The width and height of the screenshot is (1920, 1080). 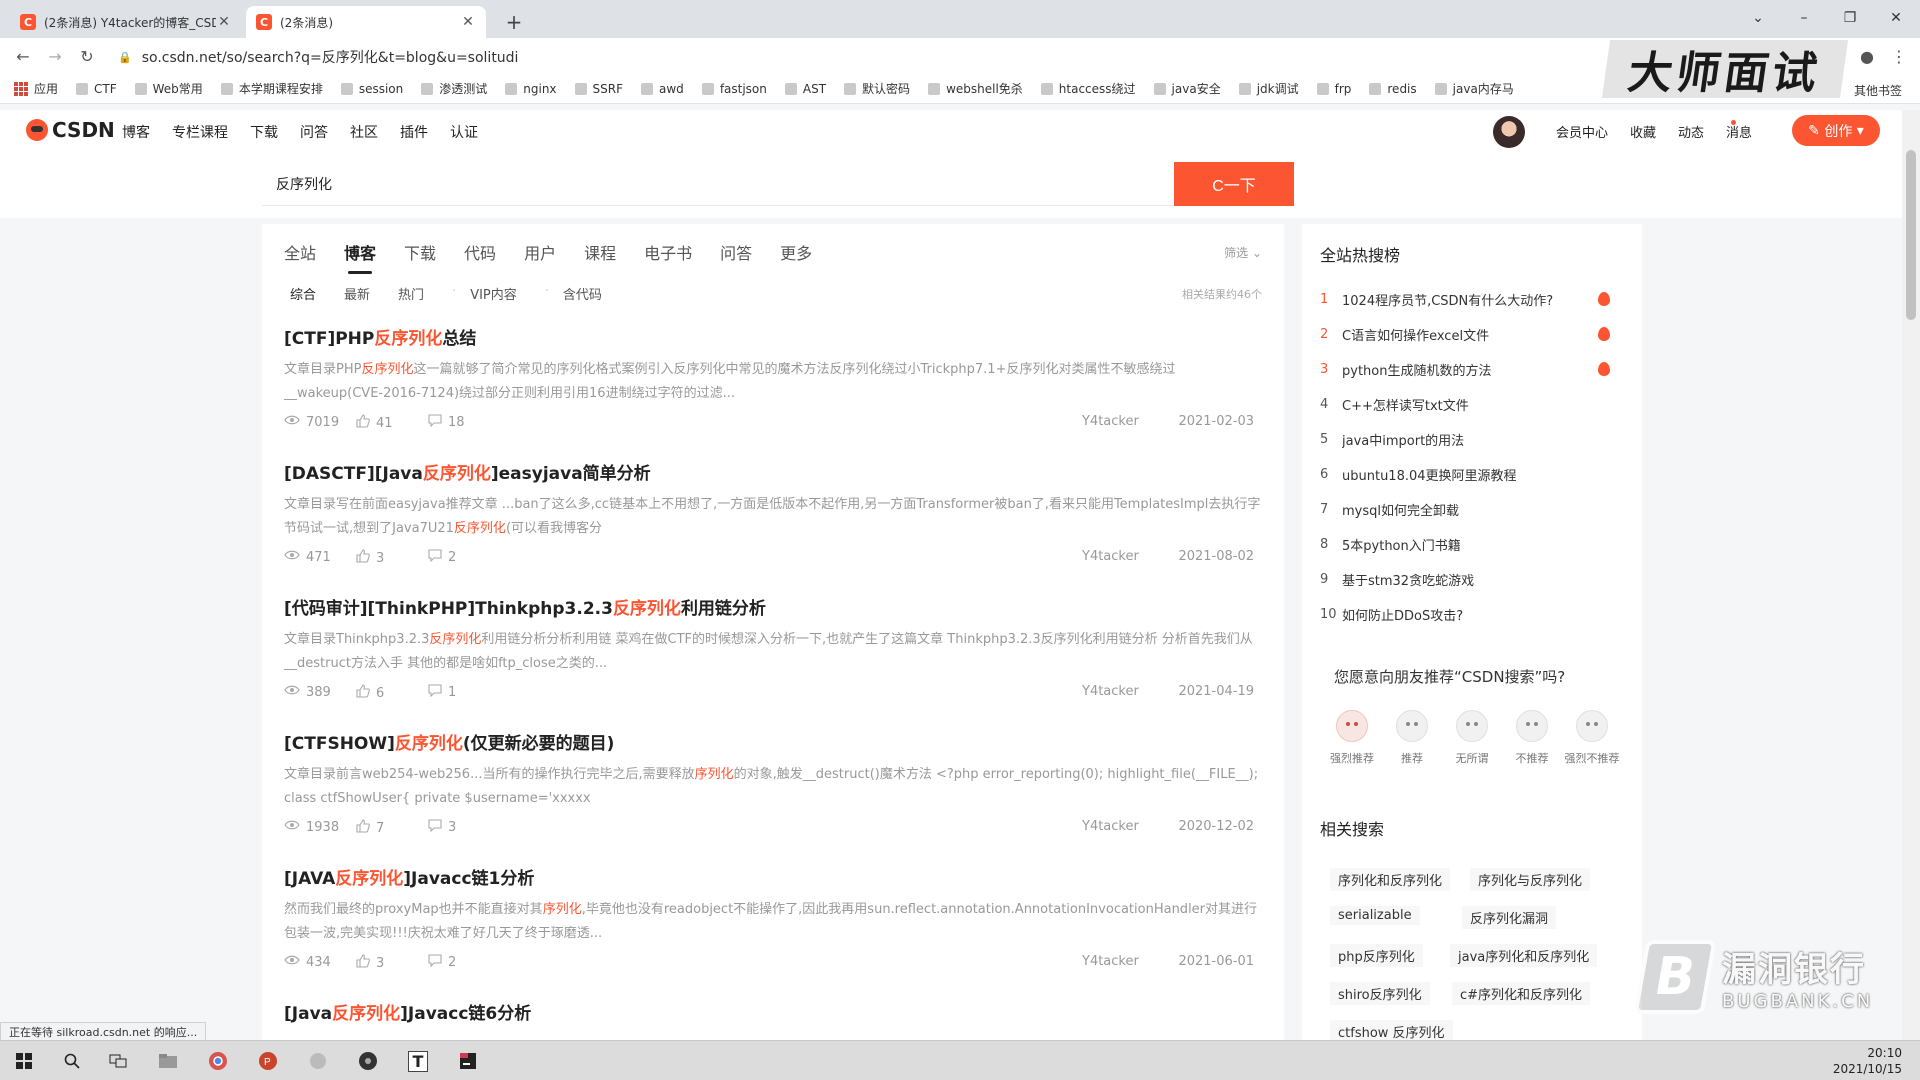 I want to click on comments: 1, so click(x=442, y=692).